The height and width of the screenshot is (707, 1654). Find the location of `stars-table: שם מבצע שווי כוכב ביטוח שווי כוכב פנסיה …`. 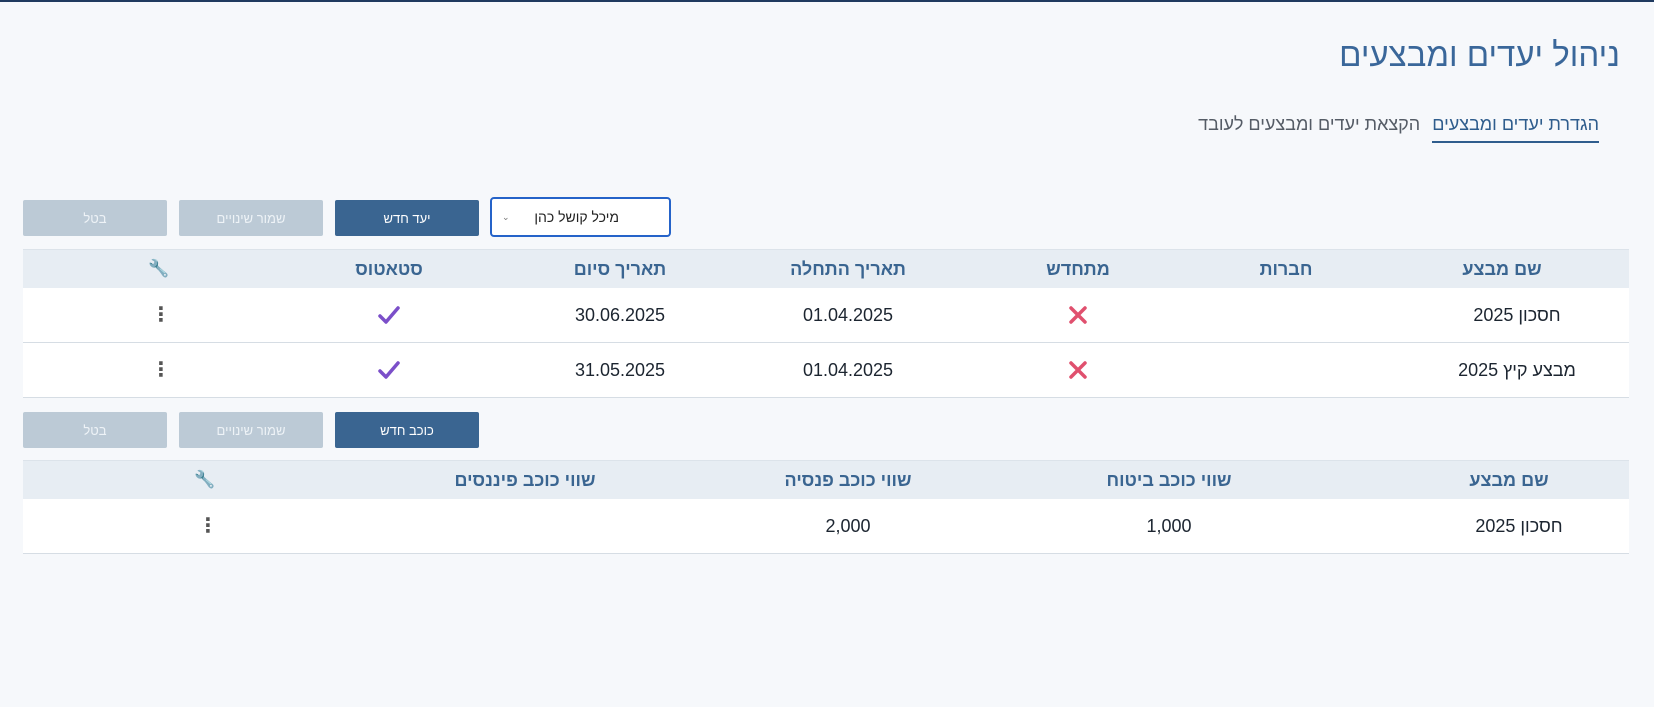

stars-table: שם מבצע שווי כוכב ביטוח שווי כוכב פנסיה … is located at coordinates (826, 507).